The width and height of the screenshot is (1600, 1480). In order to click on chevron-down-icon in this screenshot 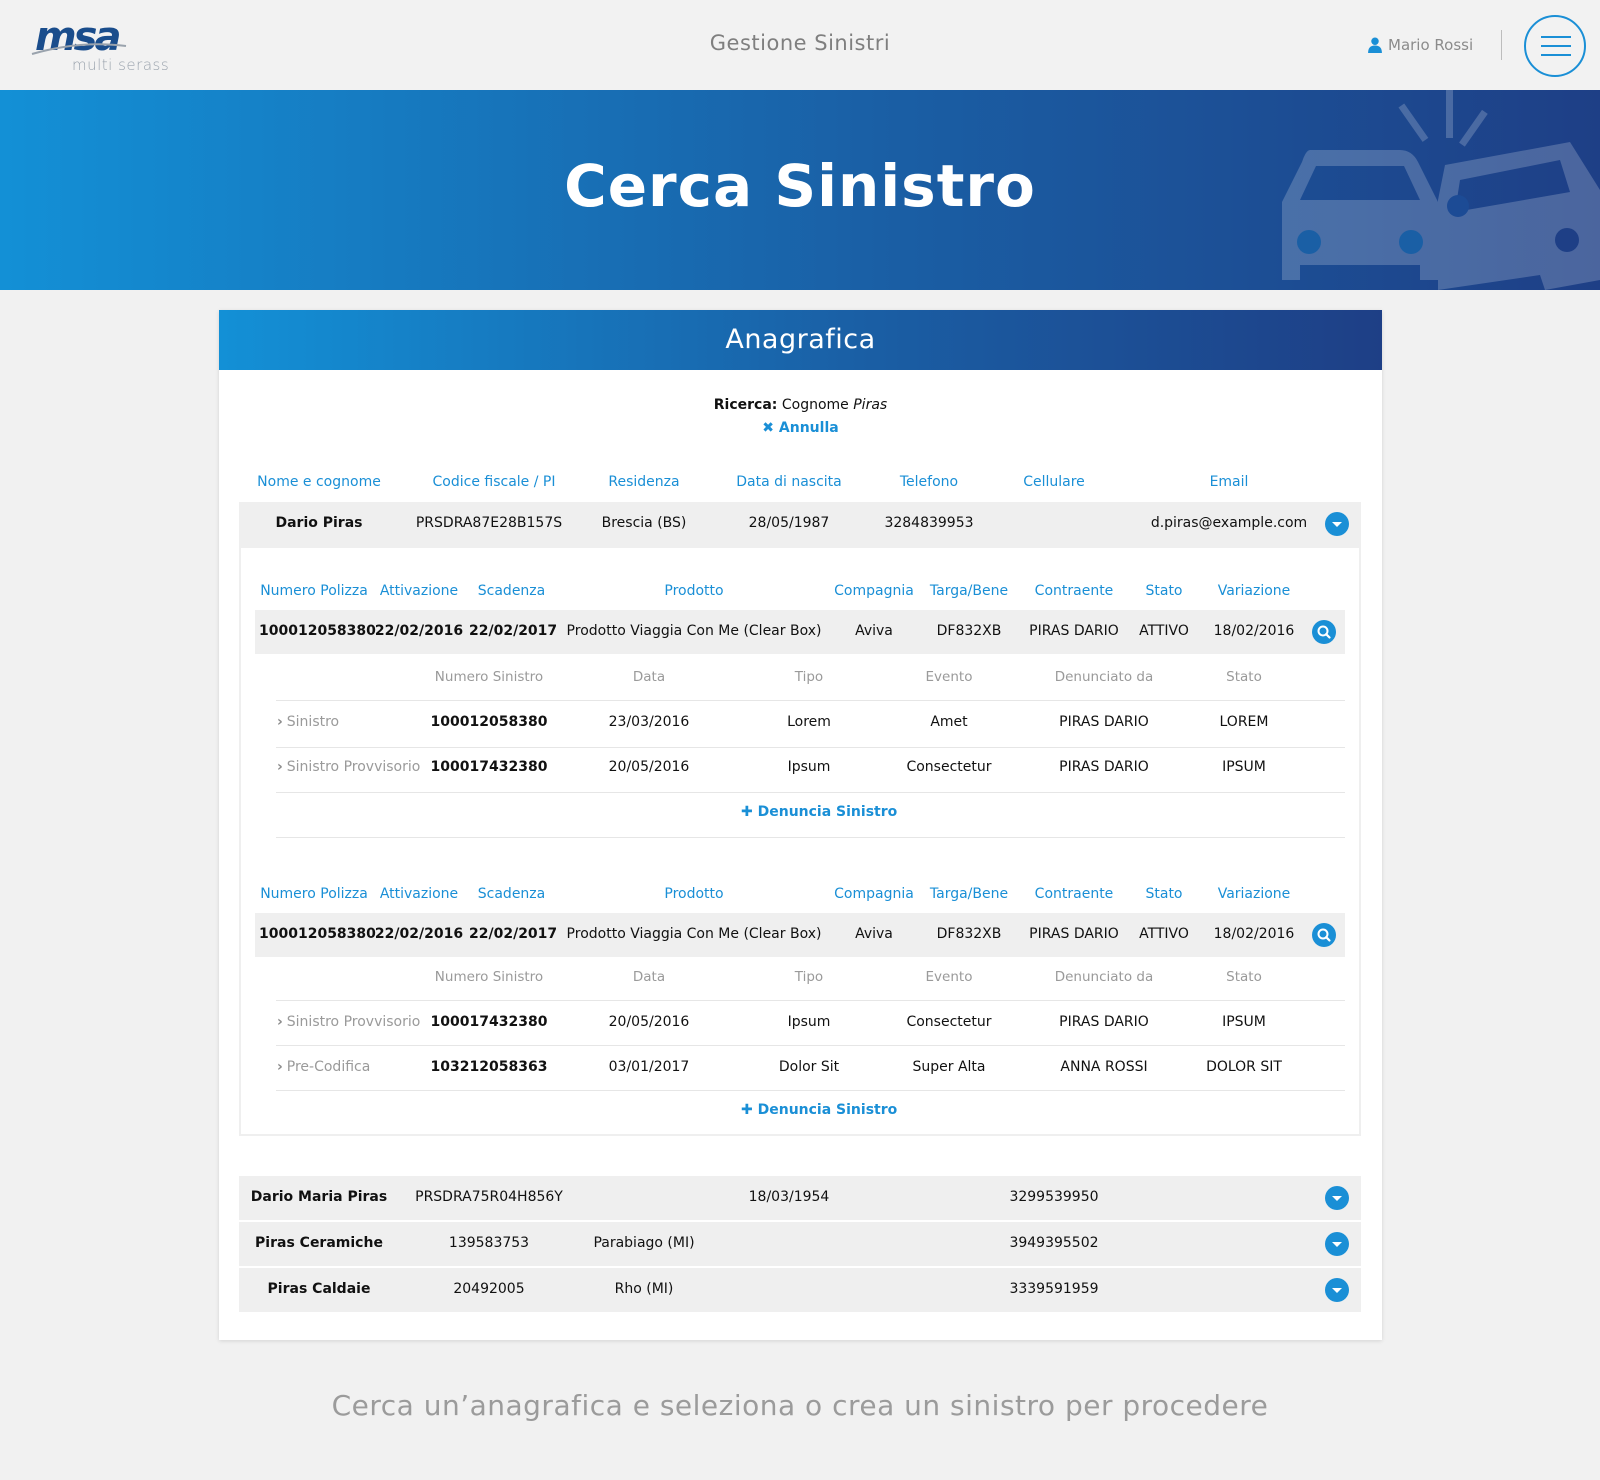, I will do `click(1337, 524)`.